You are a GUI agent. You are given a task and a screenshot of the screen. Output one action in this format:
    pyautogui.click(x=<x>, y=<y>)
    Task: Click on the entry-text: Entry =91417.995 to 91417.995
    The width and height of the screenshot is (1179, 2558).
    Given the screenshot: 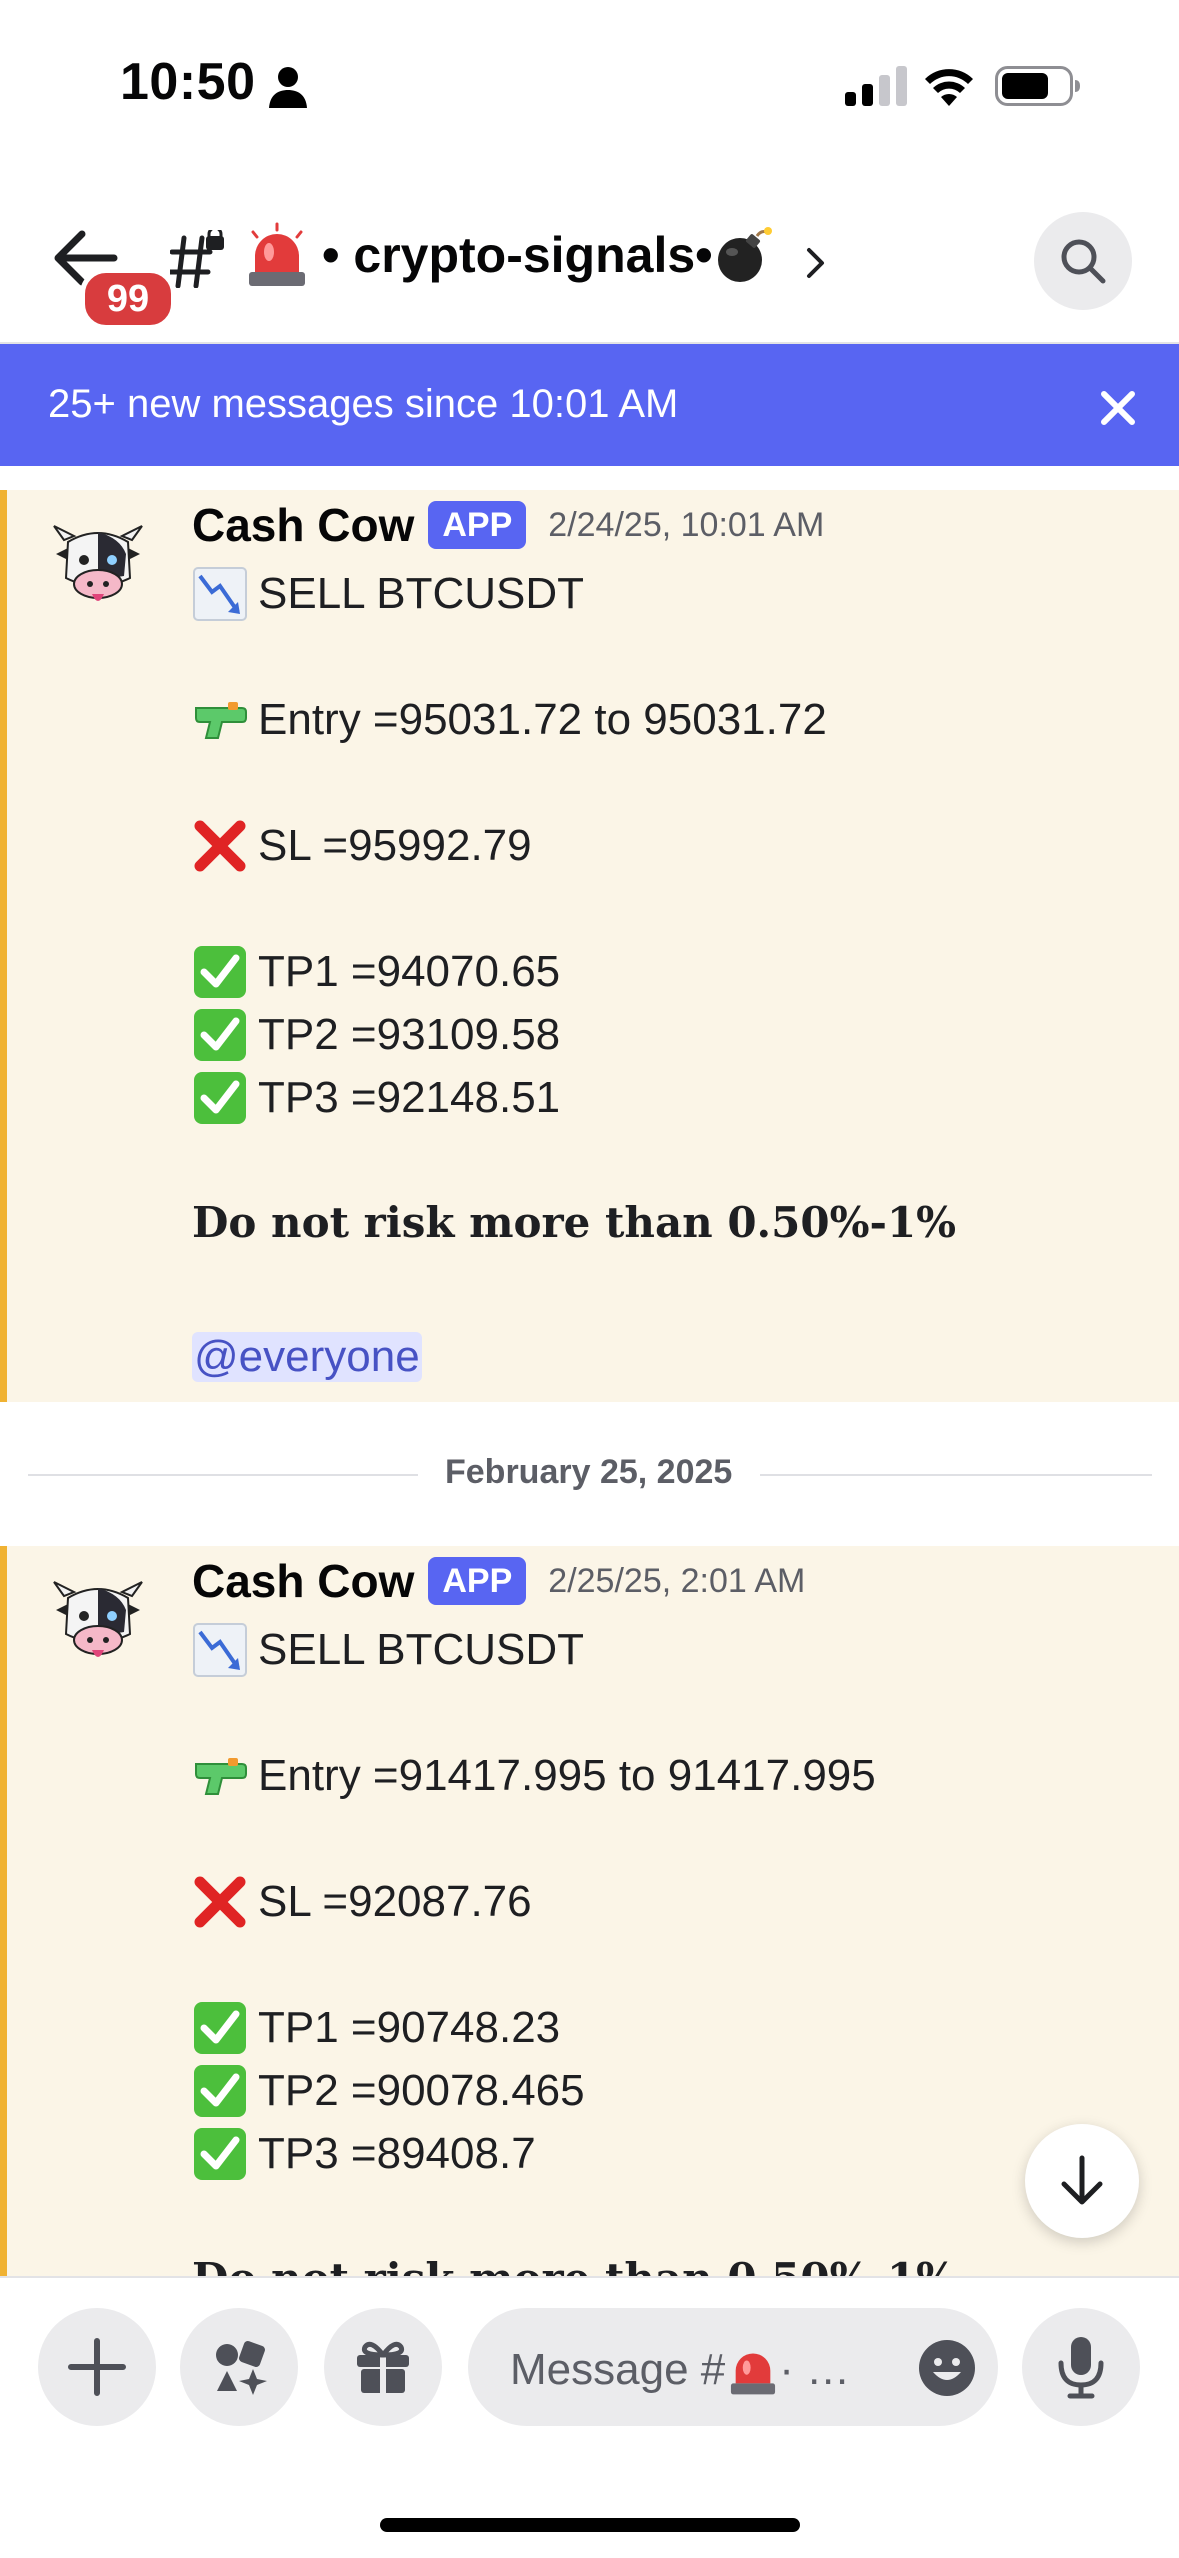 What is the action you would take?
    pyautogui.click(x=567, y=1775)
    